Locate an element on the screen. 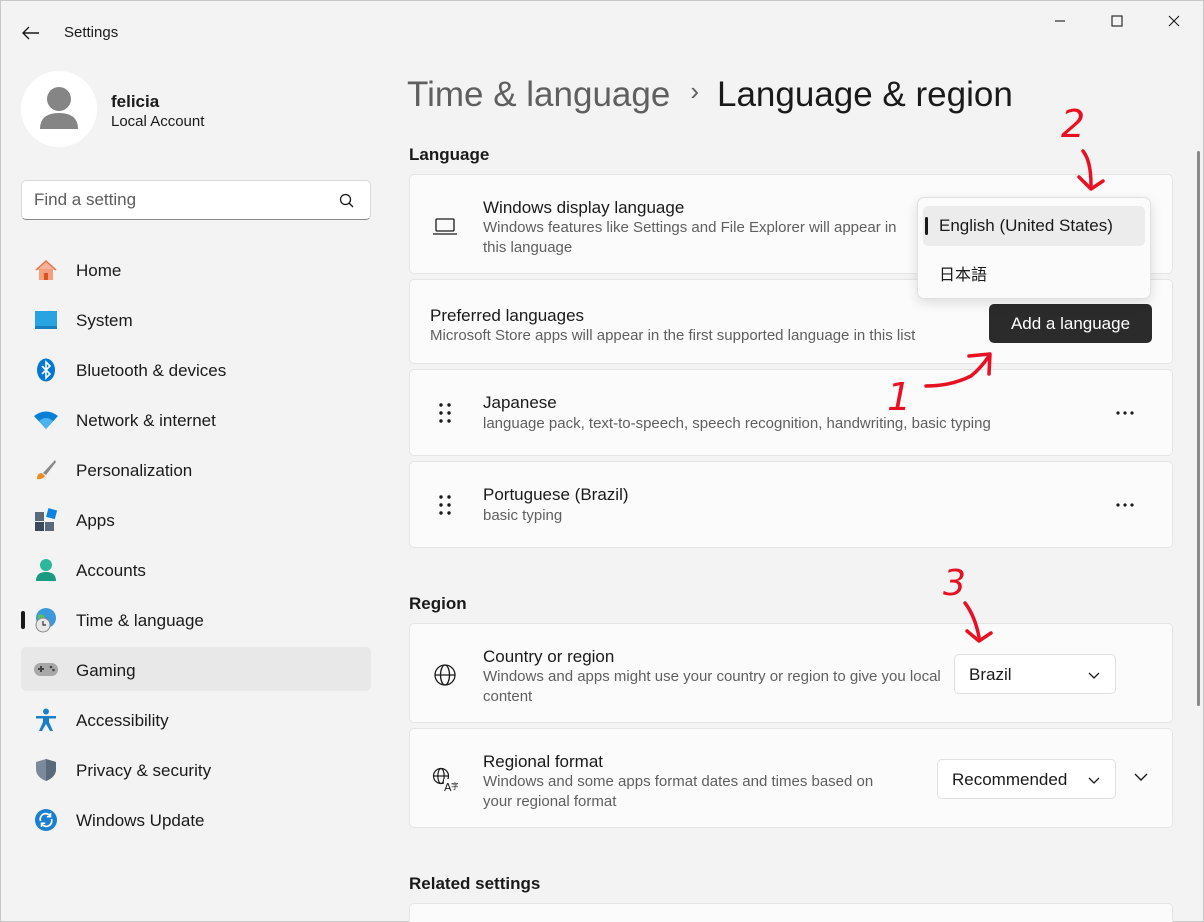 The width and height of the screenshot is (1204, 922). shield-icon is located at coordinates (46, 770).